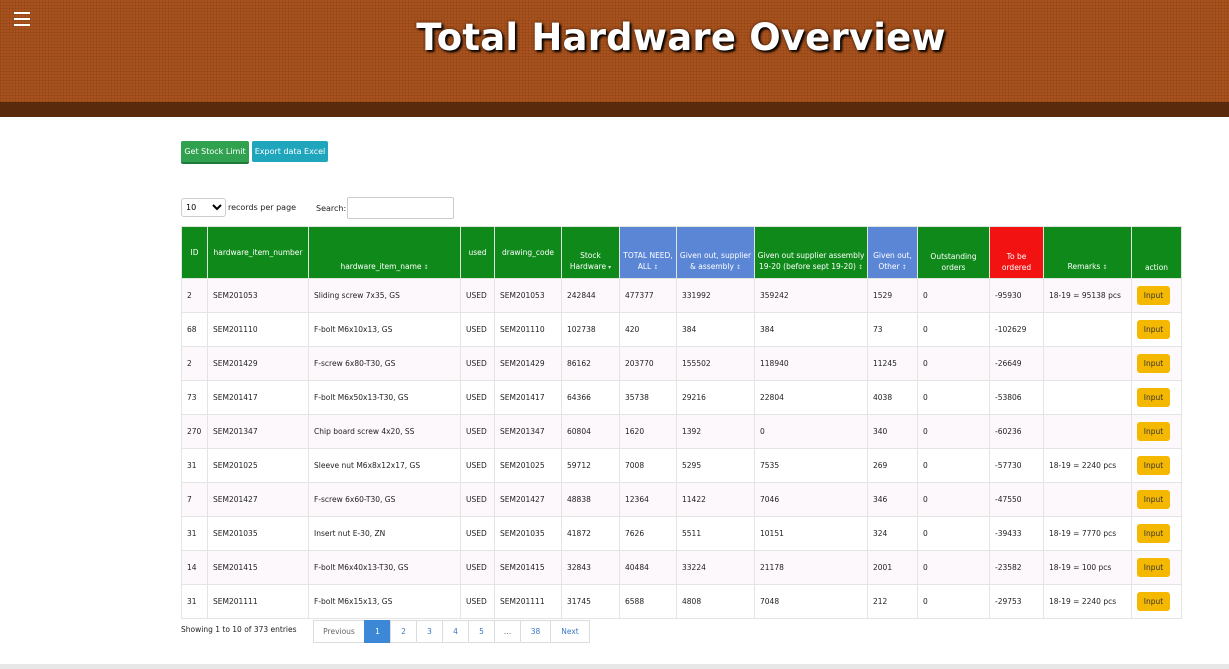 The image size is (1229, 669). What do you see at coordinates (384, 295) in the screenshot?
I see `table-cell: Sliding screw 7x35, GS` at bounding box center [384, 295].